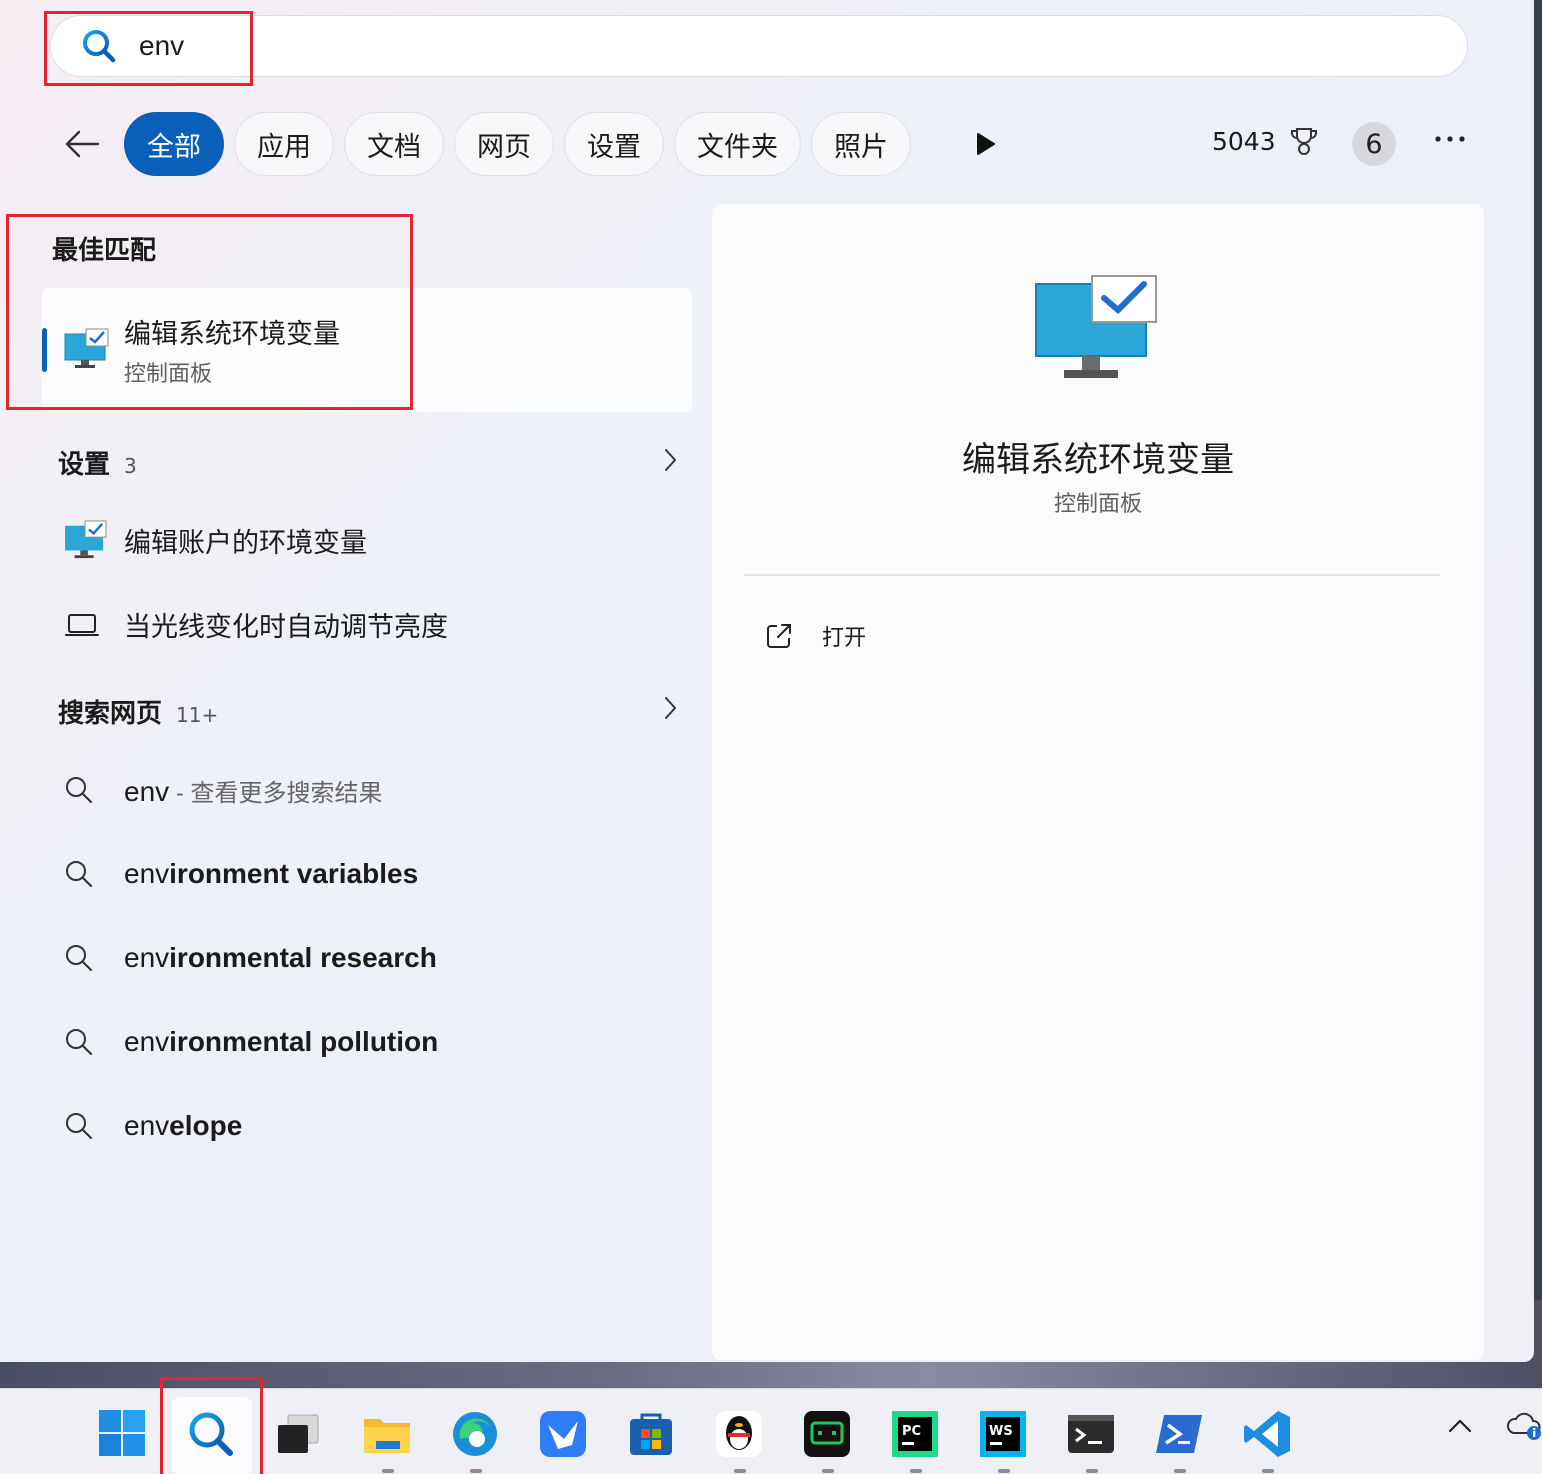 The width and height of the screenshot is (1542, 1474). I want to click on feishu-app-icon, so click(563, 1434).